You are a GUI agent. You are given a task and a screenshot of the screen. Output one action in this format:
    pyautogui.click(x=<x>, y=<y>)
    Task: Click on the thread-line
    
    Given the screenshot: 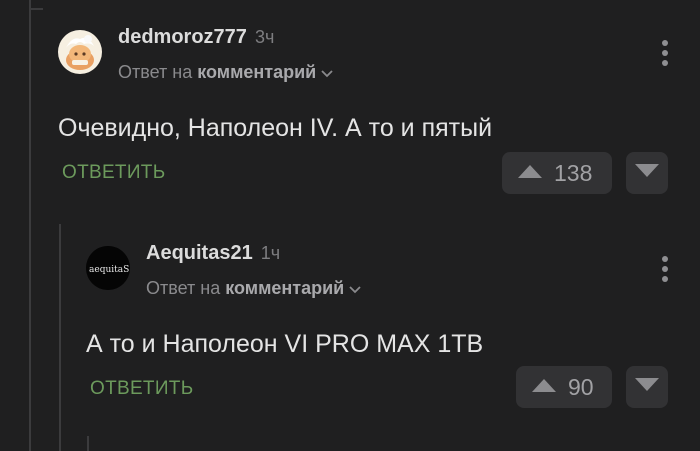 What is the action you would take?
    pyautogui.click(x=30, y=225)
    